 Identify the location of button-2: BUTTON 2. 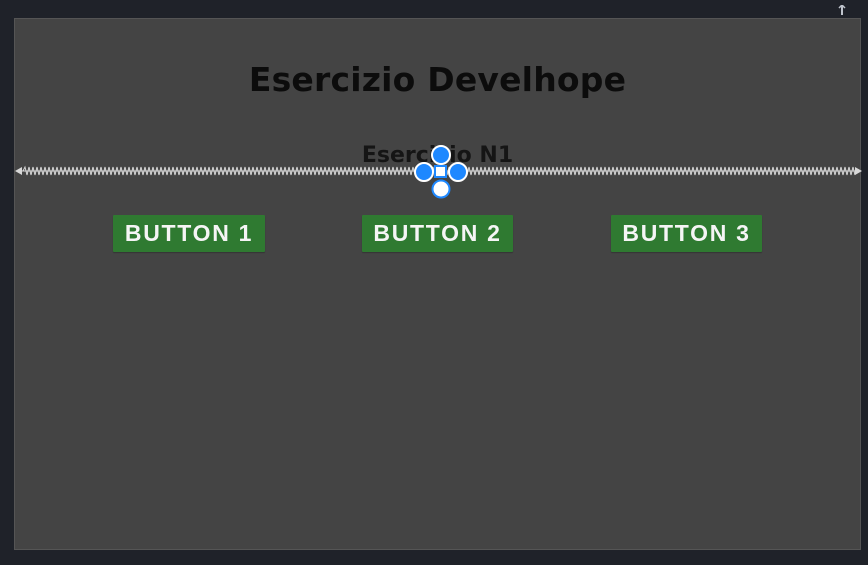
(437, 233).